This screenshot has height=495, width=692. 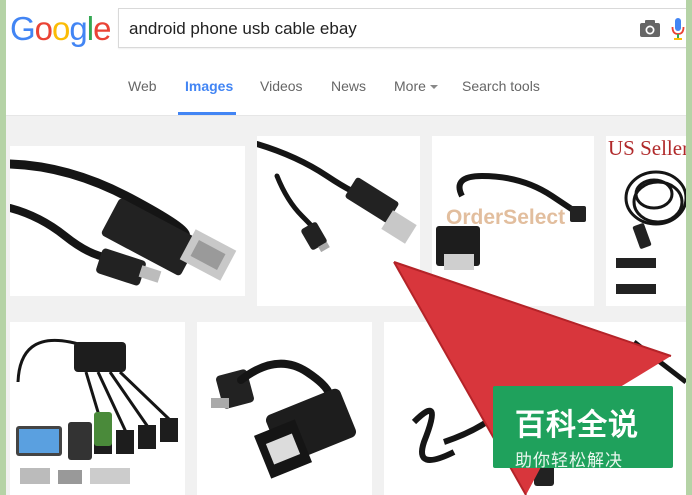 I want to click on baike-badge: 百科全说 助你轻松解决, so click(x=583, y=428).